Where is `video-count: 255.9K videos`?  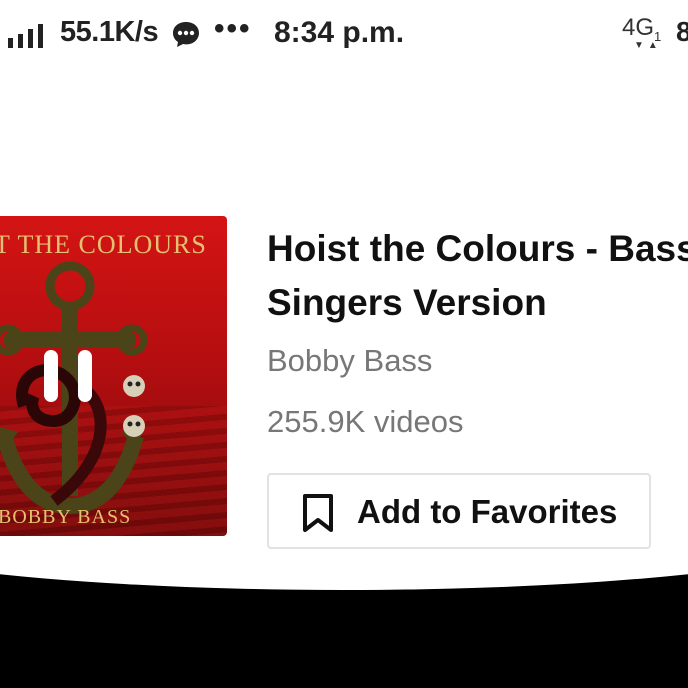 video-count: 255.9K videos is located at coordinates (365, 421).